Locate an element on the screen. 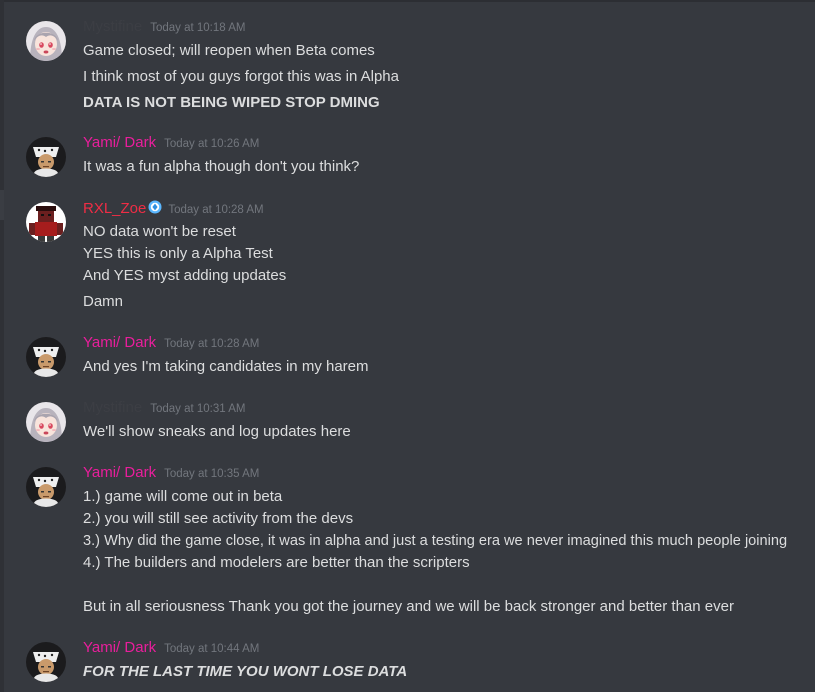 This screenshot has height=692, width=815. message-text: NO data won't be reset is located at coordinates (159, 231).